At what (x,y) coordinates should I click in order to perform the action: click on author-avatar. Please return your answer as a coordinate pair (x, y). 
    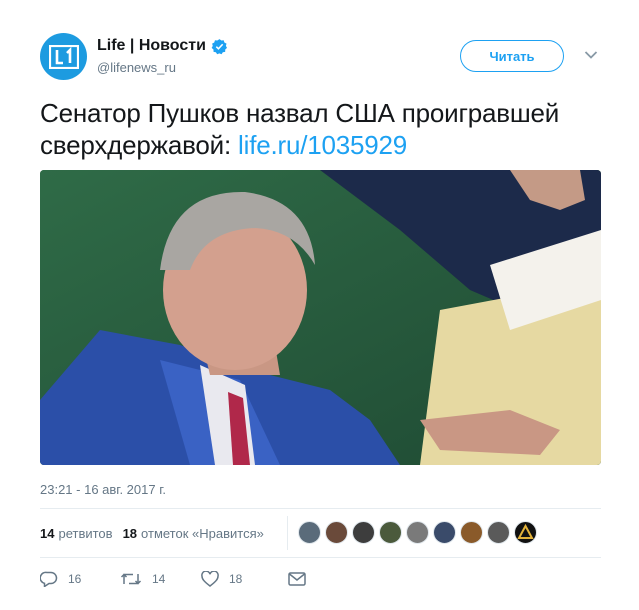
    Looking at the image, I should click on (63, 56).